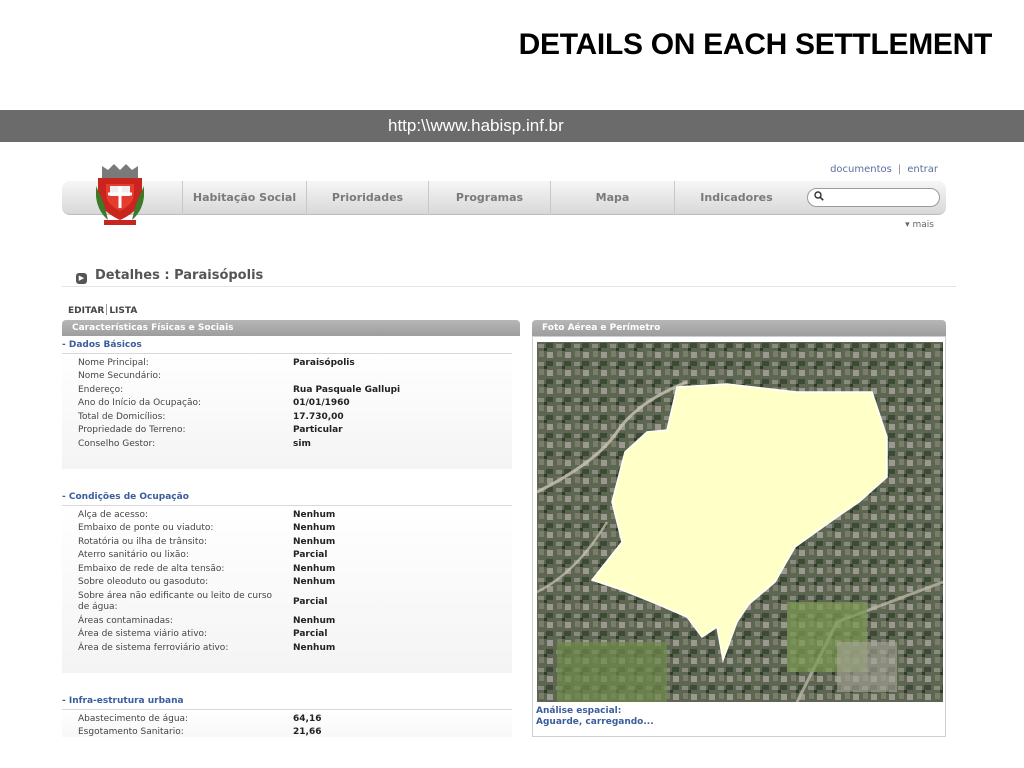 This screenshot has height=768, width=1024. I want to click on top-links: documentos | entrar, so click(884, 169).